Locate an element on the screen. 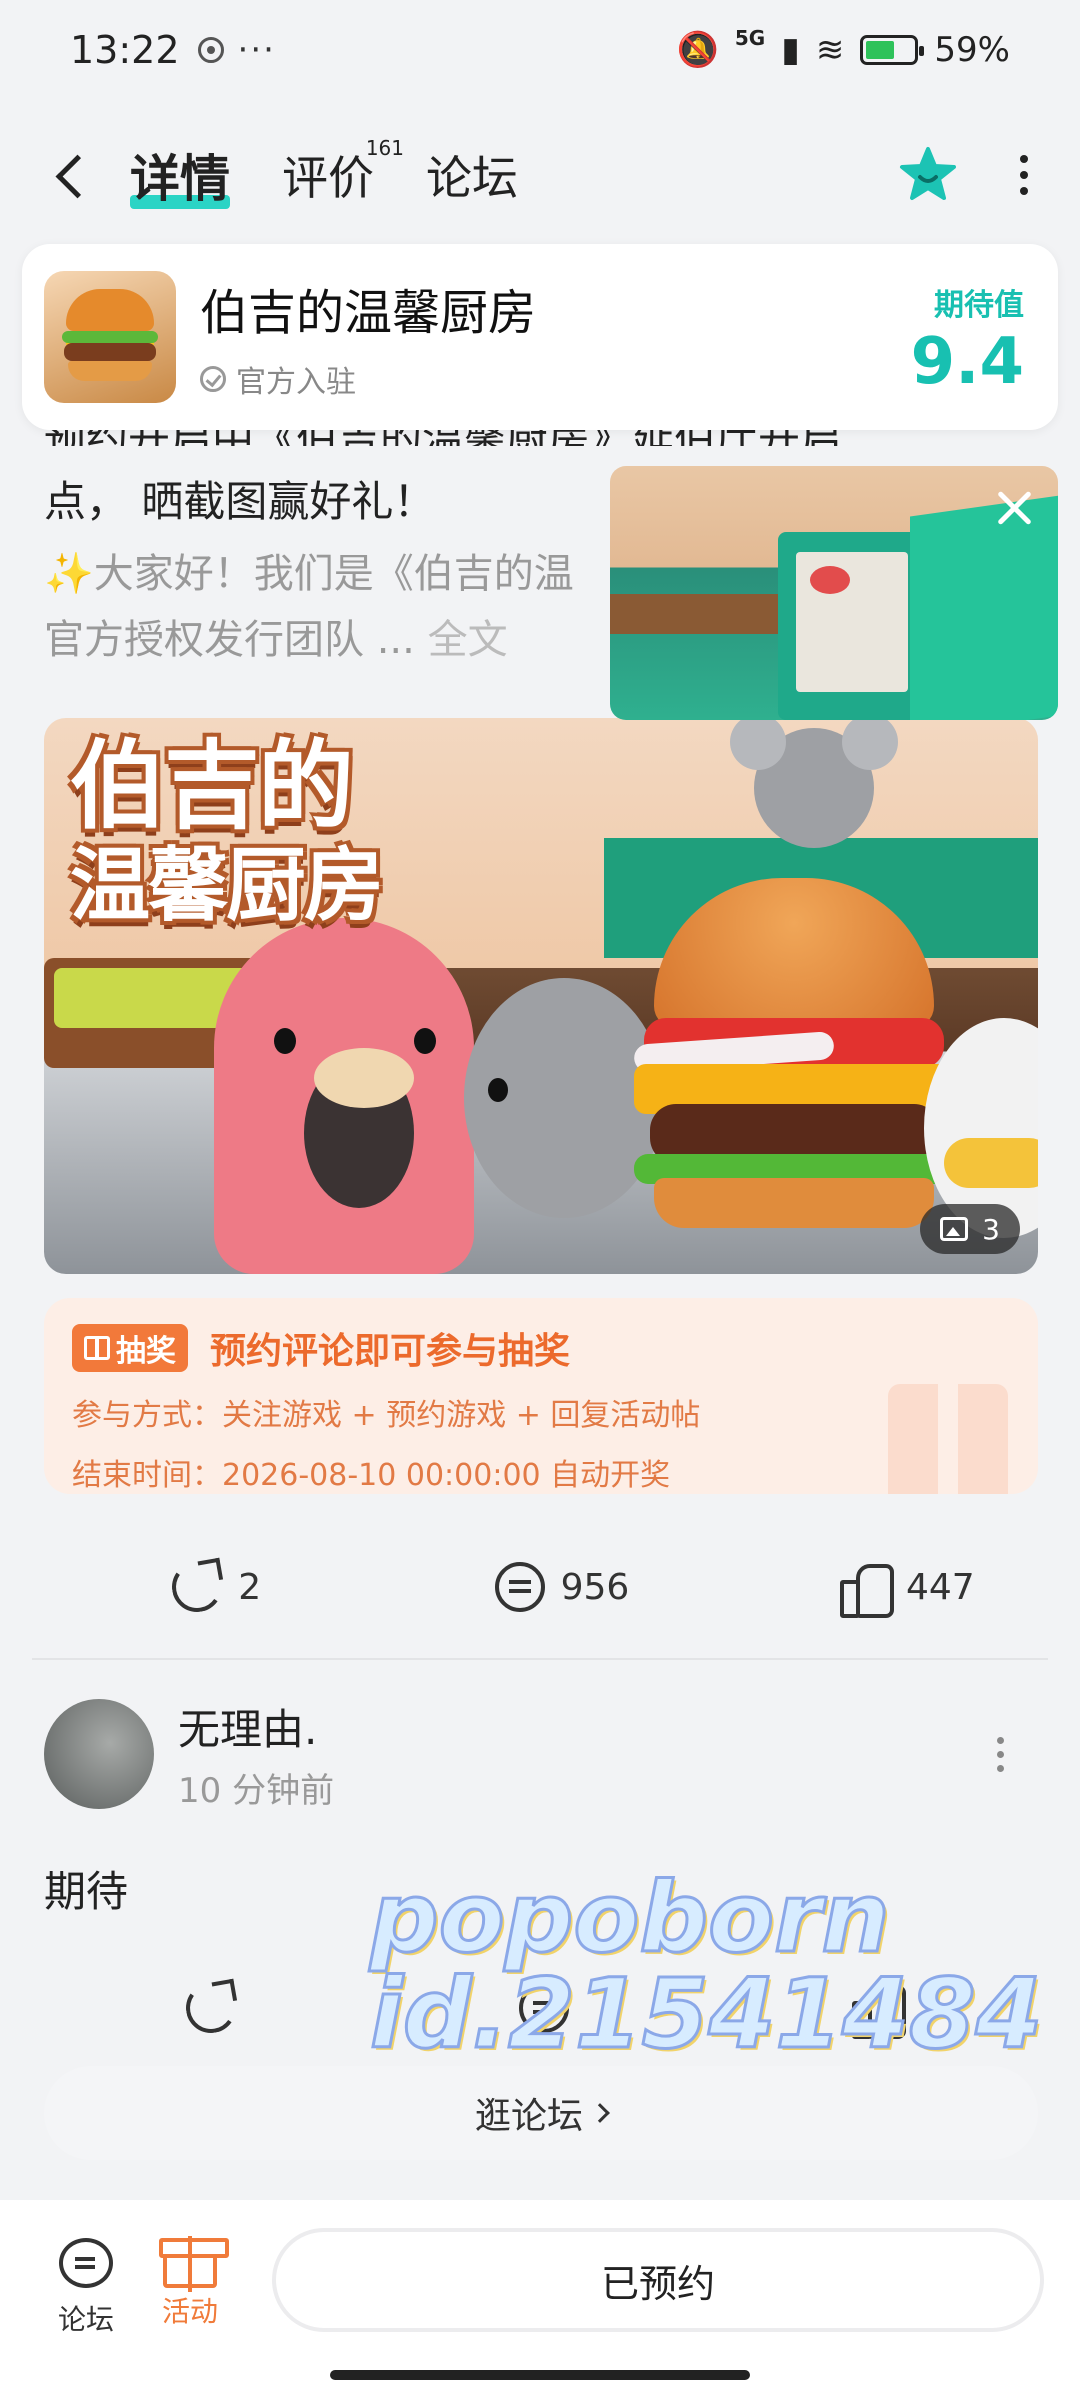 The image size is (1080, 2400). watermark-line1: popoborn is located at coordinates (629, 1918).